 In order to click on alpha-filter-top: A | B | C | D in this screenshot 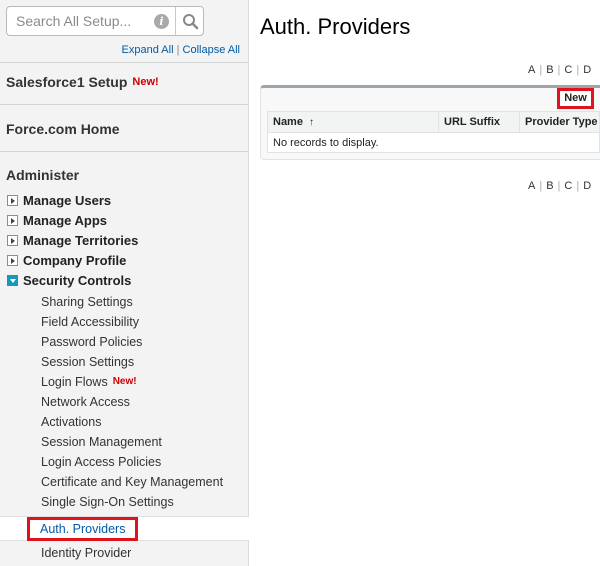, I will do `click(560, 70)`.